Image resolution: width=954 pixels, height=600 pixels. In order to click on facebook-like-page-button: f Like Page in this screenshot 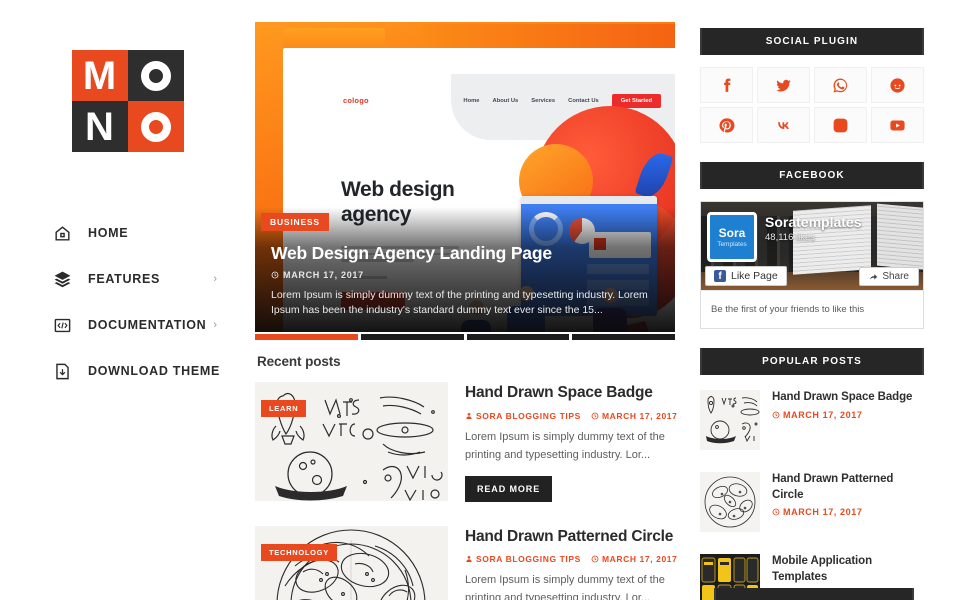, I will do `click(746, 276)`.